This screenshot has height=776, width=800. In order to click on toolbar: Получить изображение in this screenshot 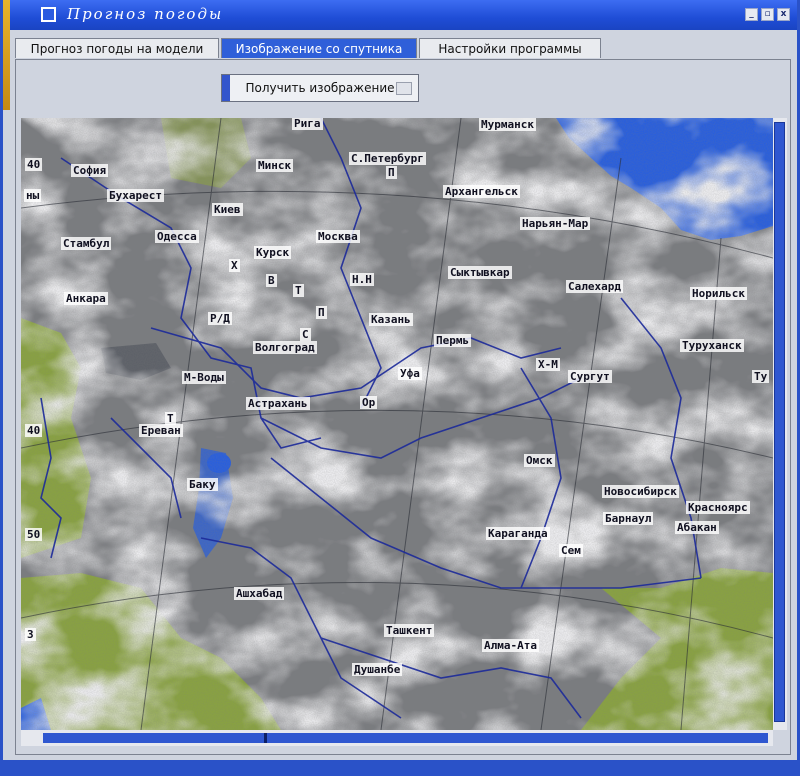, I will do `click(320, 88)`.